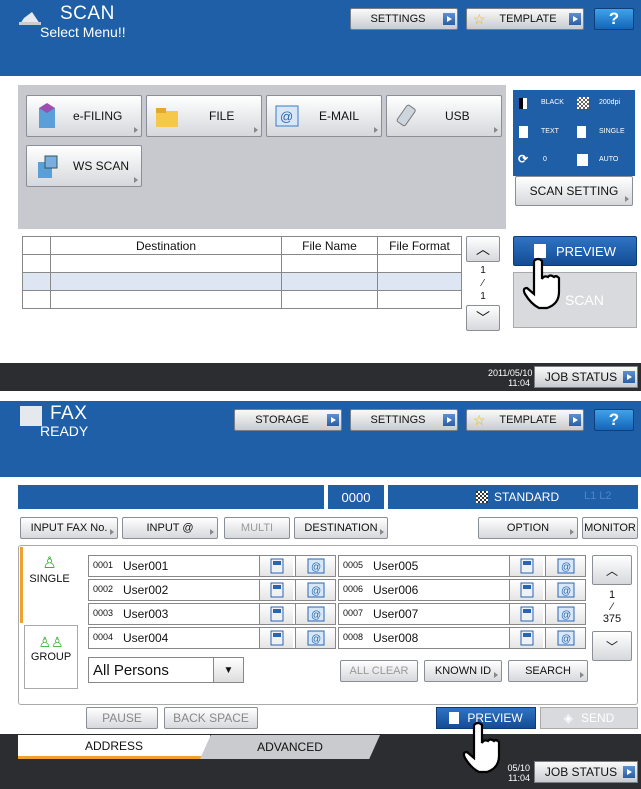  Describe the element at coordinates (479, 419) in the screenshot. I see `star-icon: ☆` at that location.